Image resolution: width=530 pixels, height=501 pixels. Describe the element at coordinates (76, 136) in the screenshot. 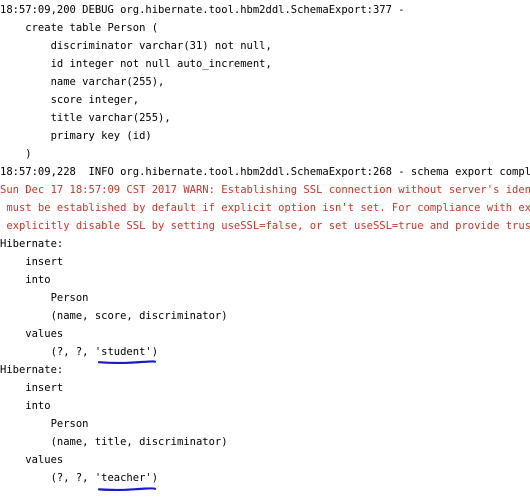

I see `console-line: primary key (id)` at that location.